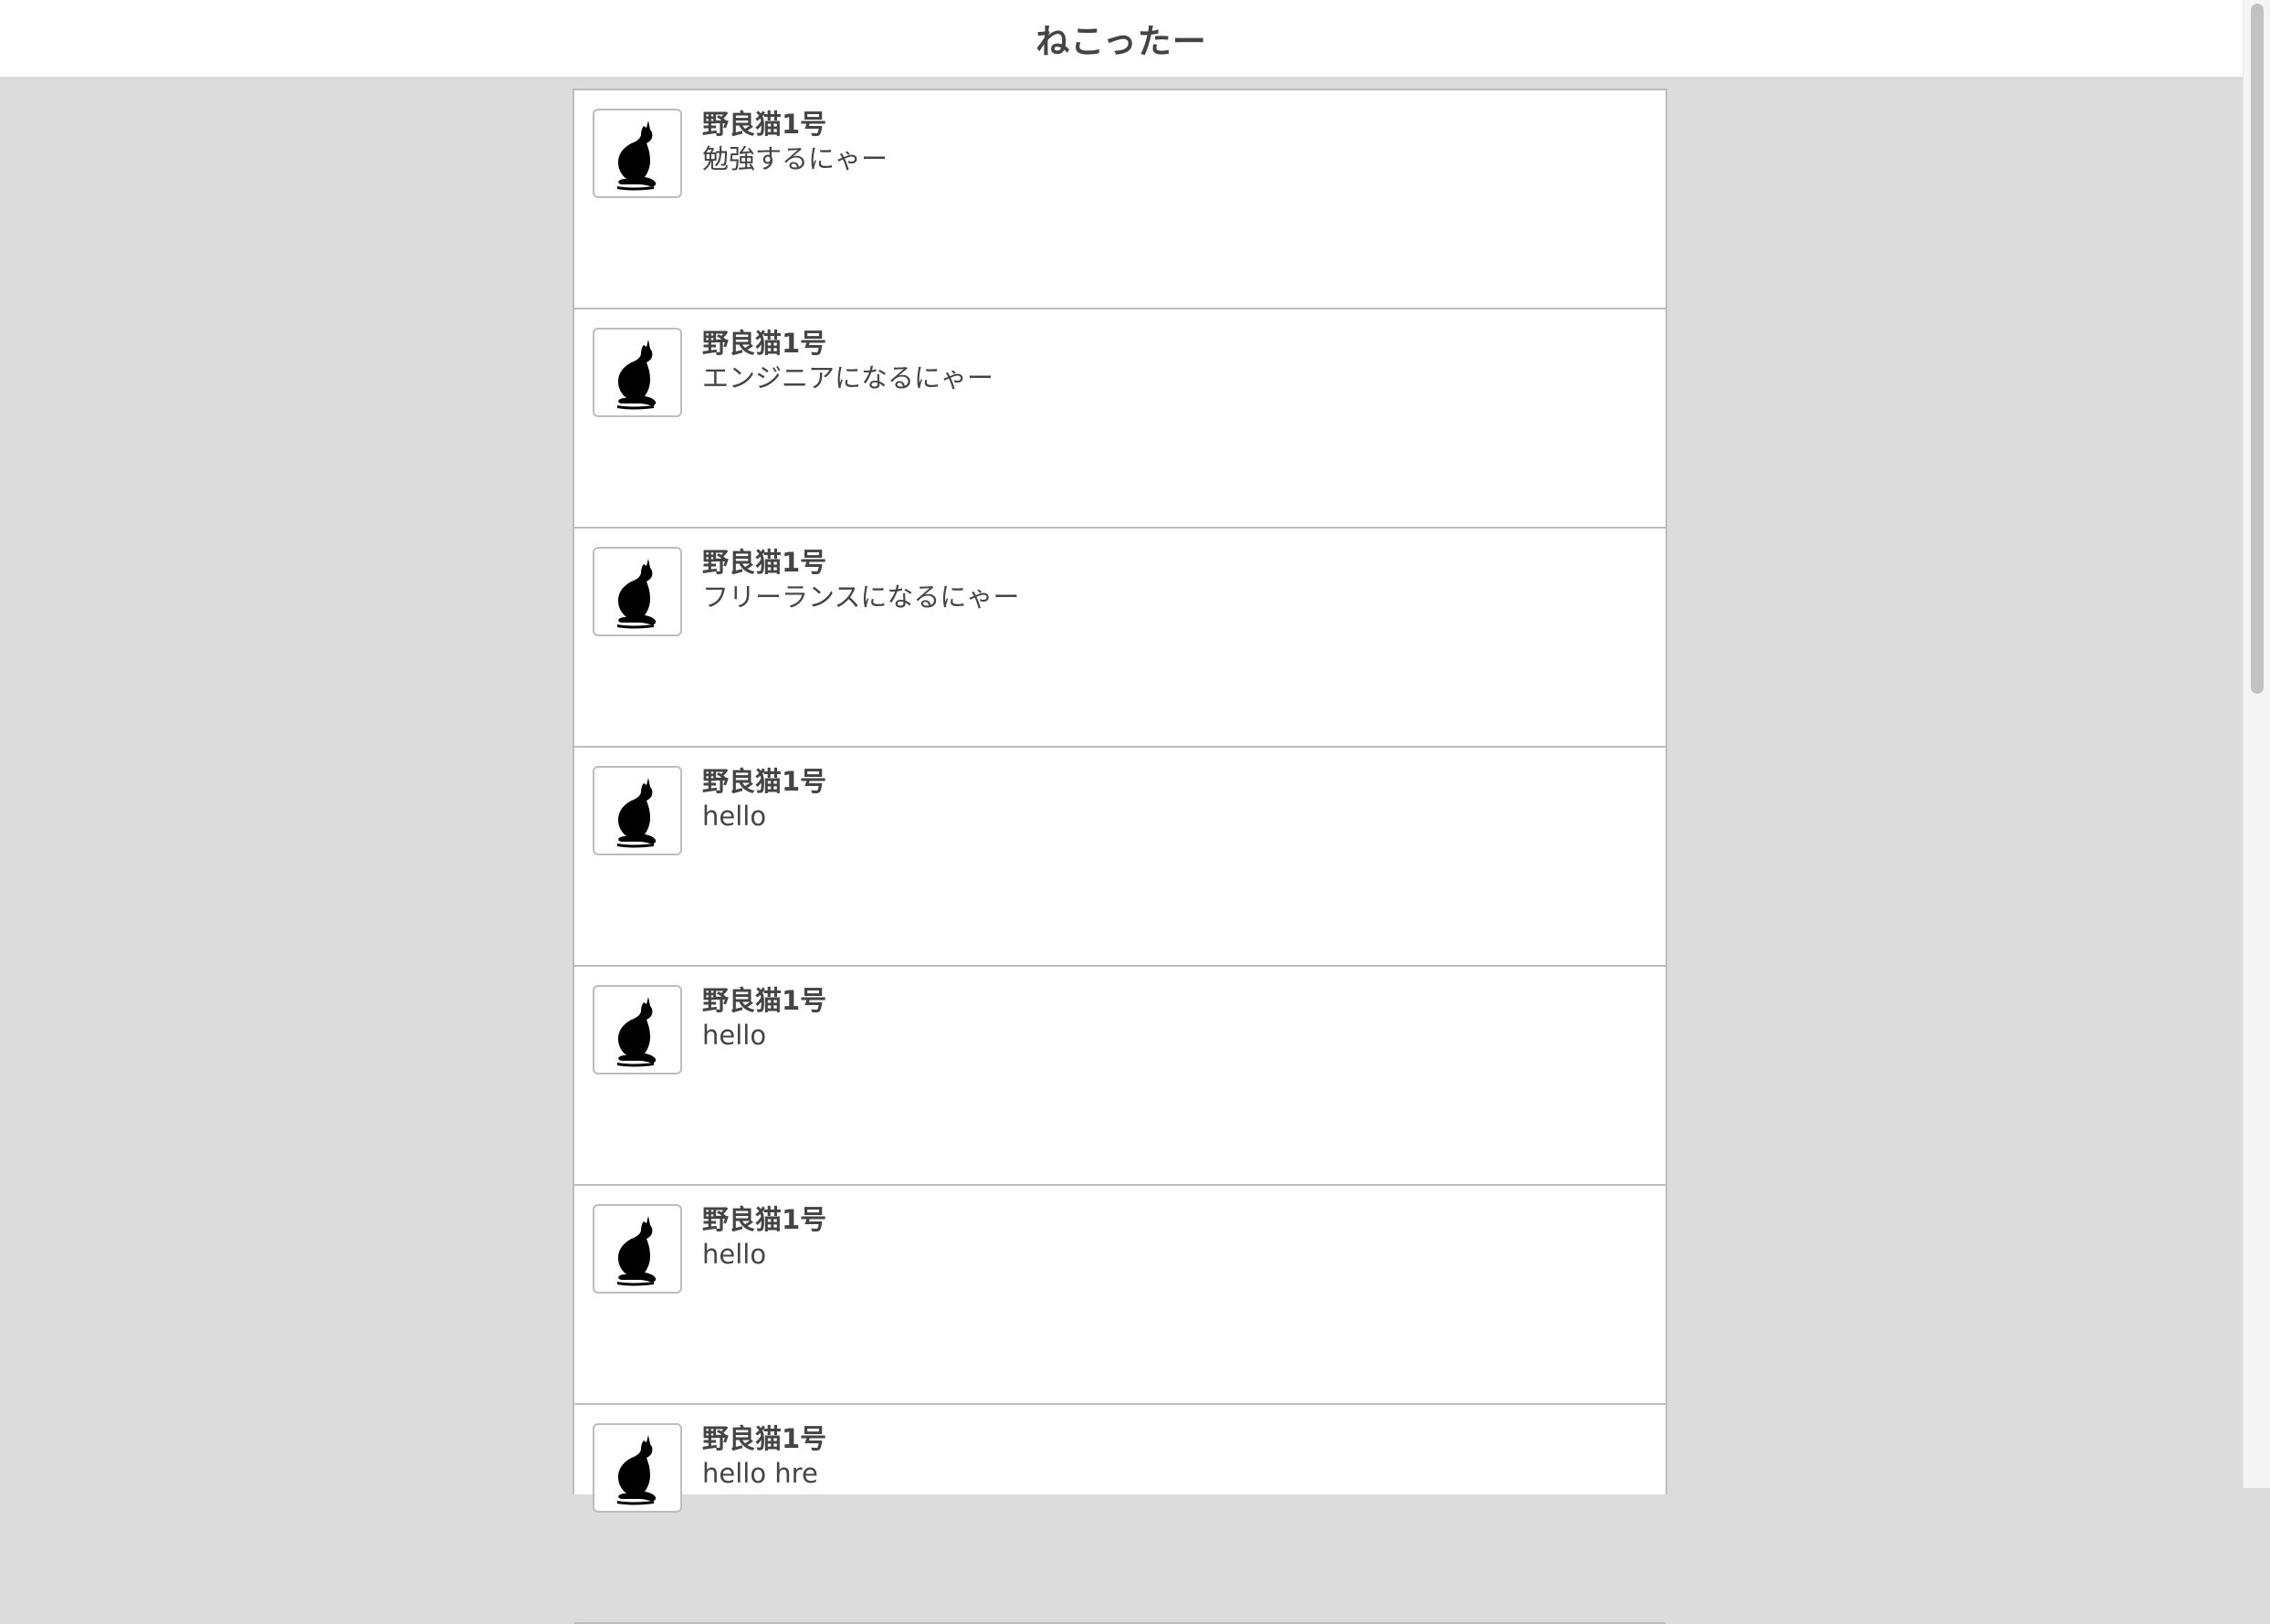  What do you see at coordinates (847, 360) in the screenshot?
I see `post-content: 野良猫1号 エンジニアになるにゃー` at bounding box center [847, 360].